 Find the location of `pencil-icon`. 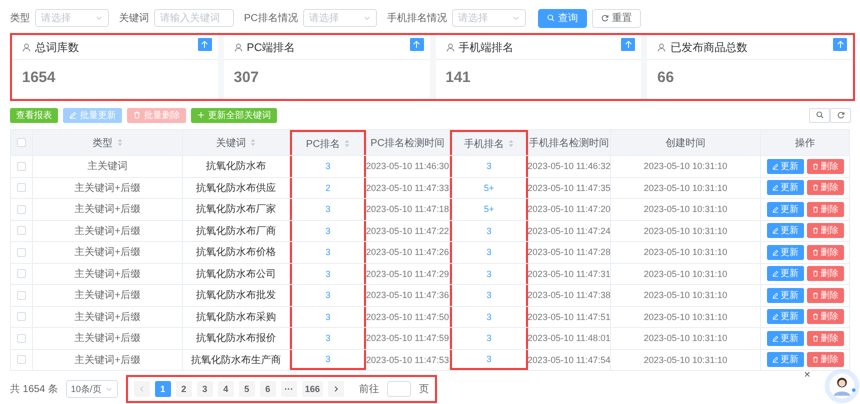

pencil-icon is located at coordinates (775, 209).